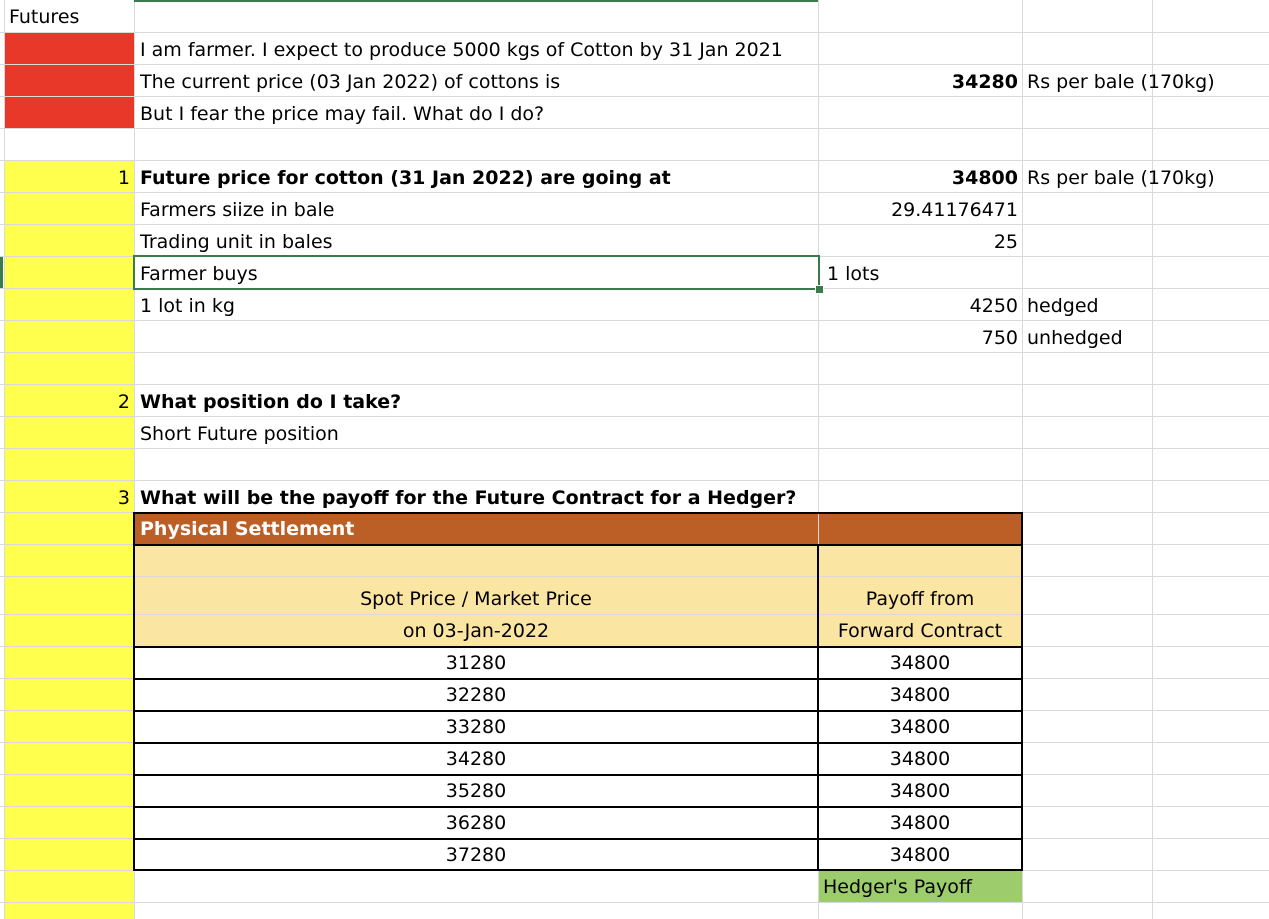 The image size is (1269, 919). I want to click on table-border-left, so click(134, 691).